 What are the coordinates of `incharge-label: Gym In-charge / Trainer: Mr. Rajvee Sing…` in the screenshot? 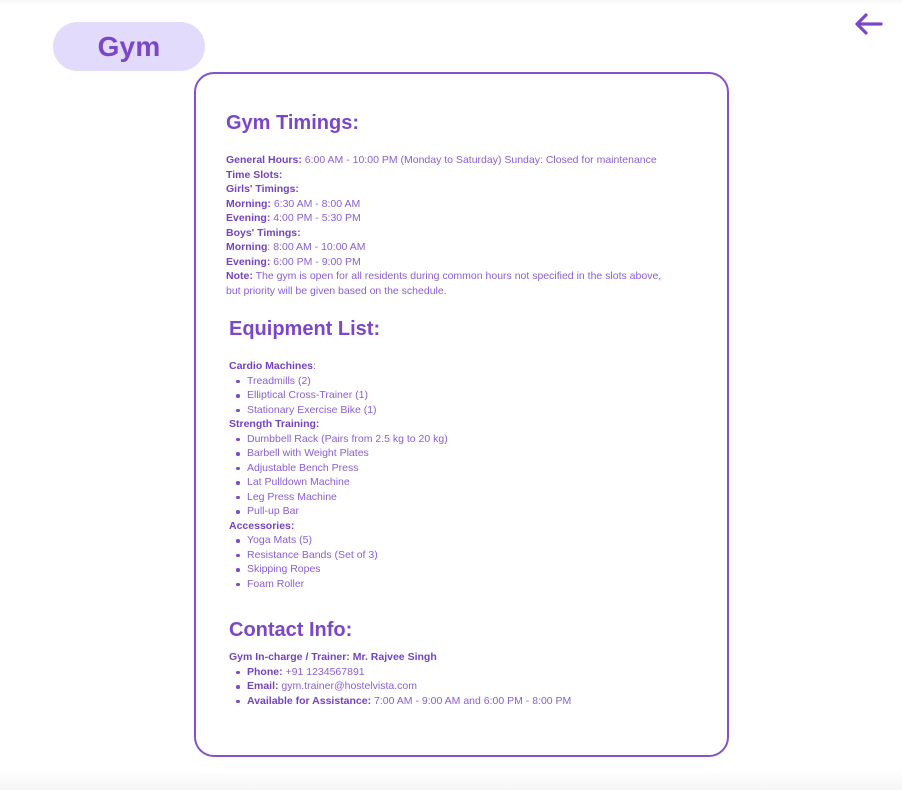 It's located at (333, 657).